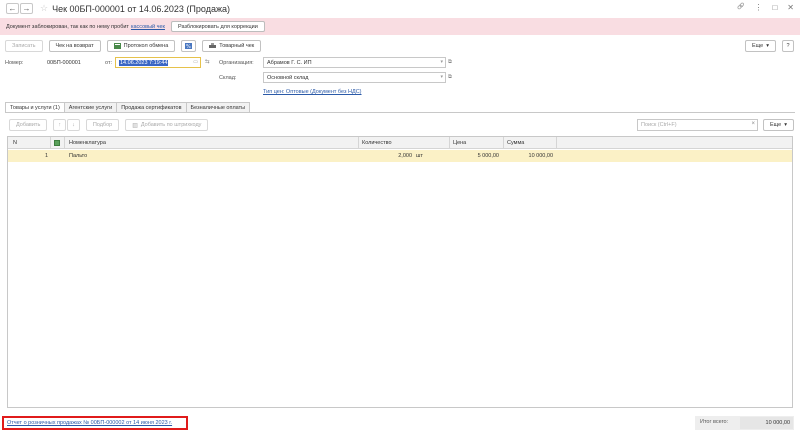 The height and width of the screenshot is (434, 800). I want to click on total-label: Итог всего:, so click(714, 422).